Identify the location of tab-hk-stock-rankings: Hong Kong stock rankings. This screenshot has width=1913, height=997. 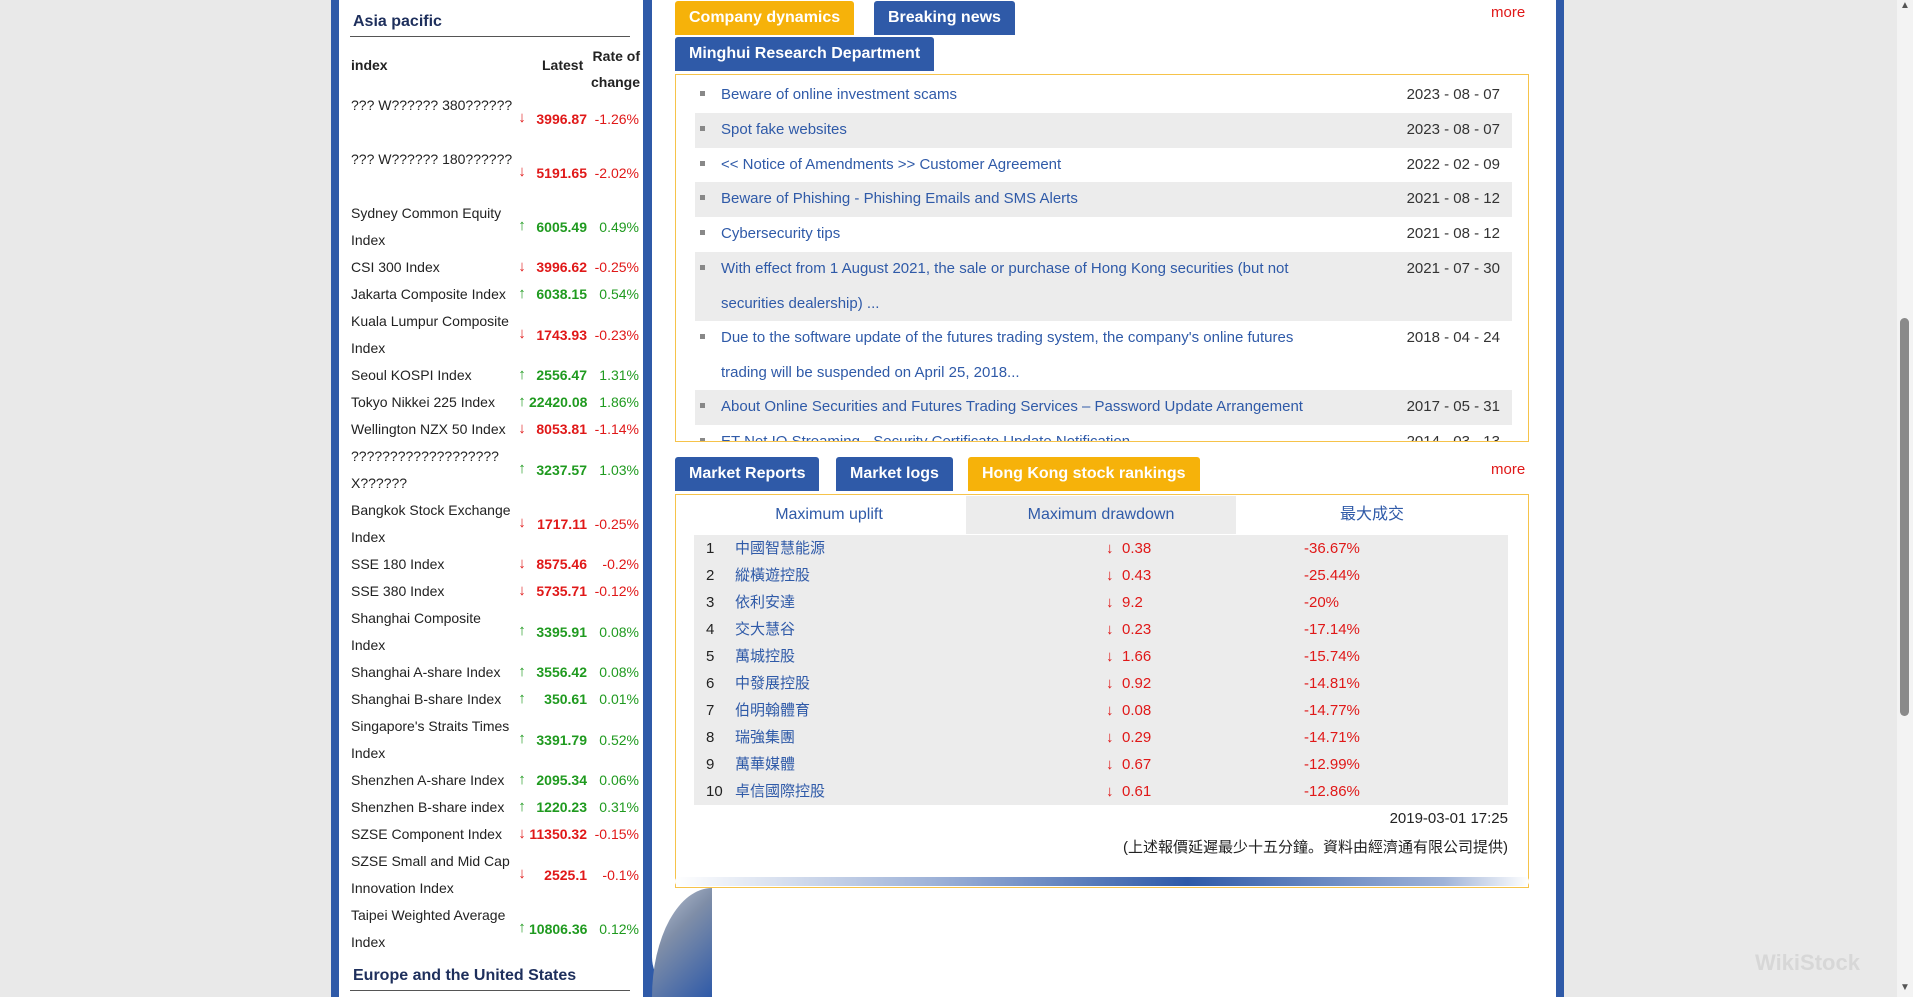
(1084, 474).